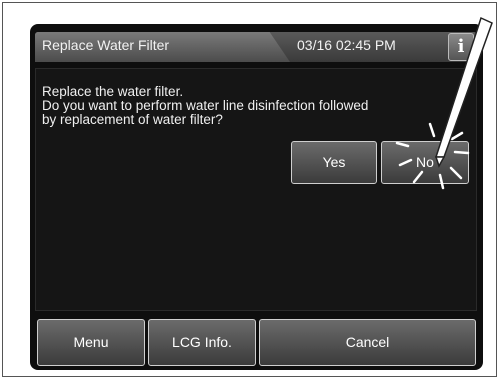 The width and height of the screenshot is (501, 381). I want to click on stylus-icon, so click(463, 92).